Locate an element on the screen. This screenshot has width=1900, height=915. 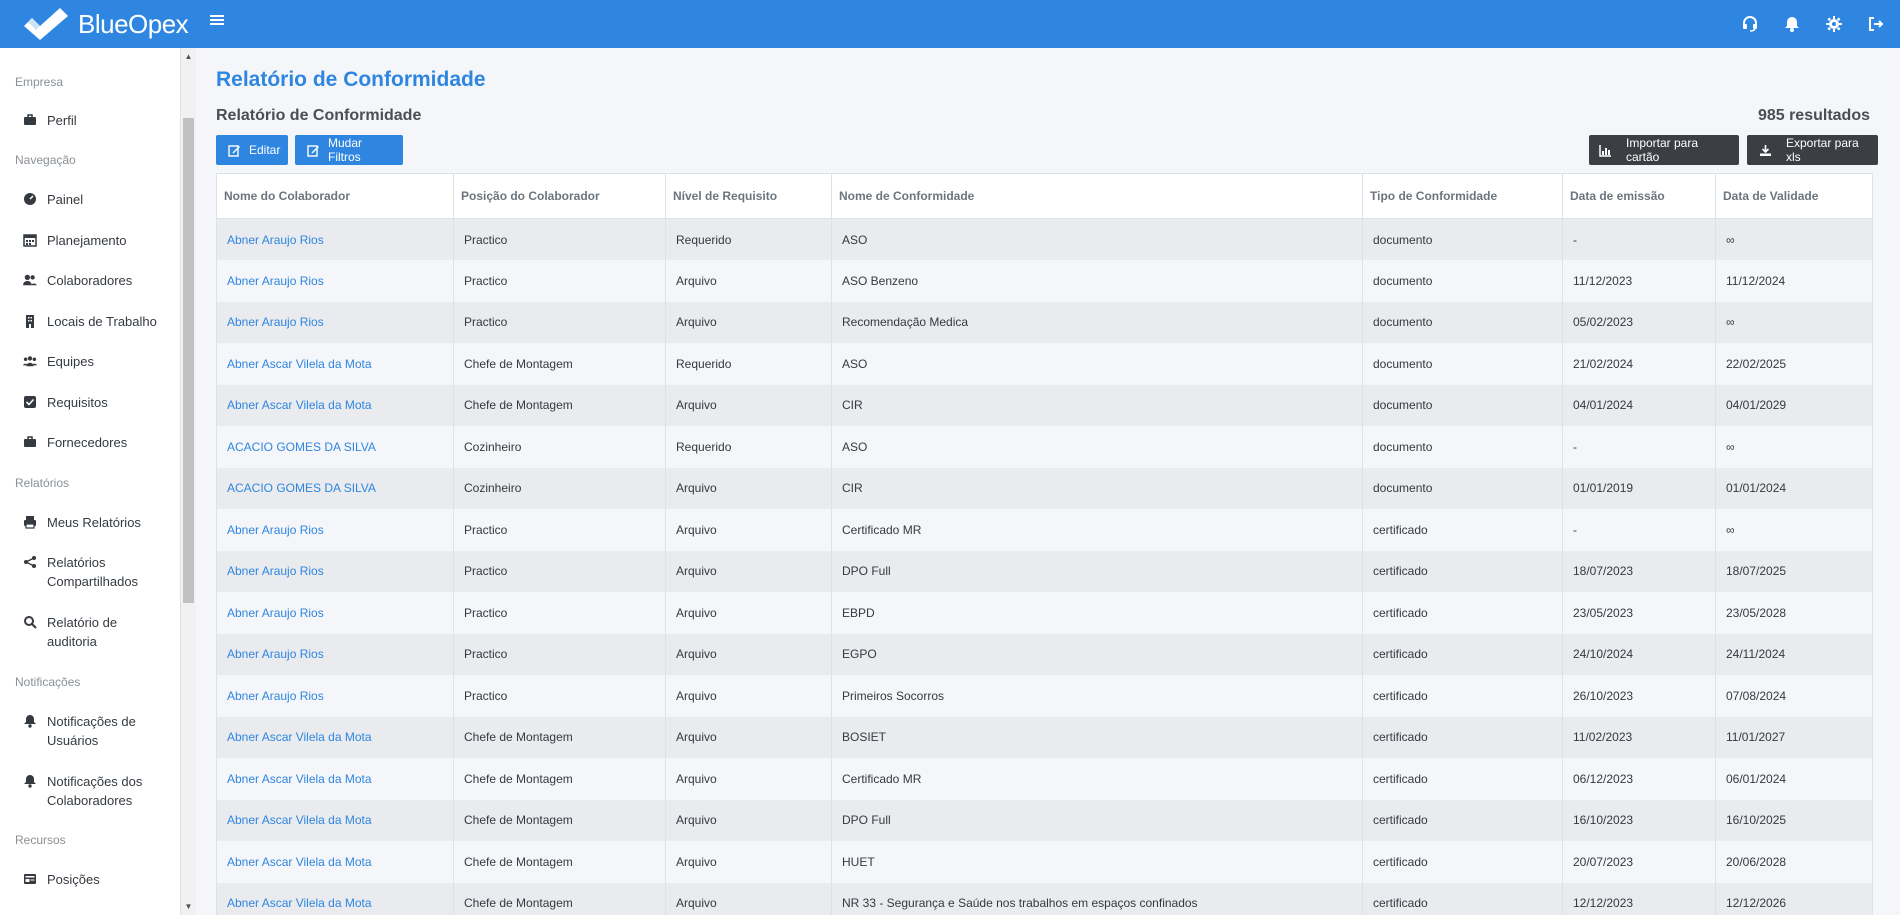
headset-icon is located at coordinates (1750, 24).